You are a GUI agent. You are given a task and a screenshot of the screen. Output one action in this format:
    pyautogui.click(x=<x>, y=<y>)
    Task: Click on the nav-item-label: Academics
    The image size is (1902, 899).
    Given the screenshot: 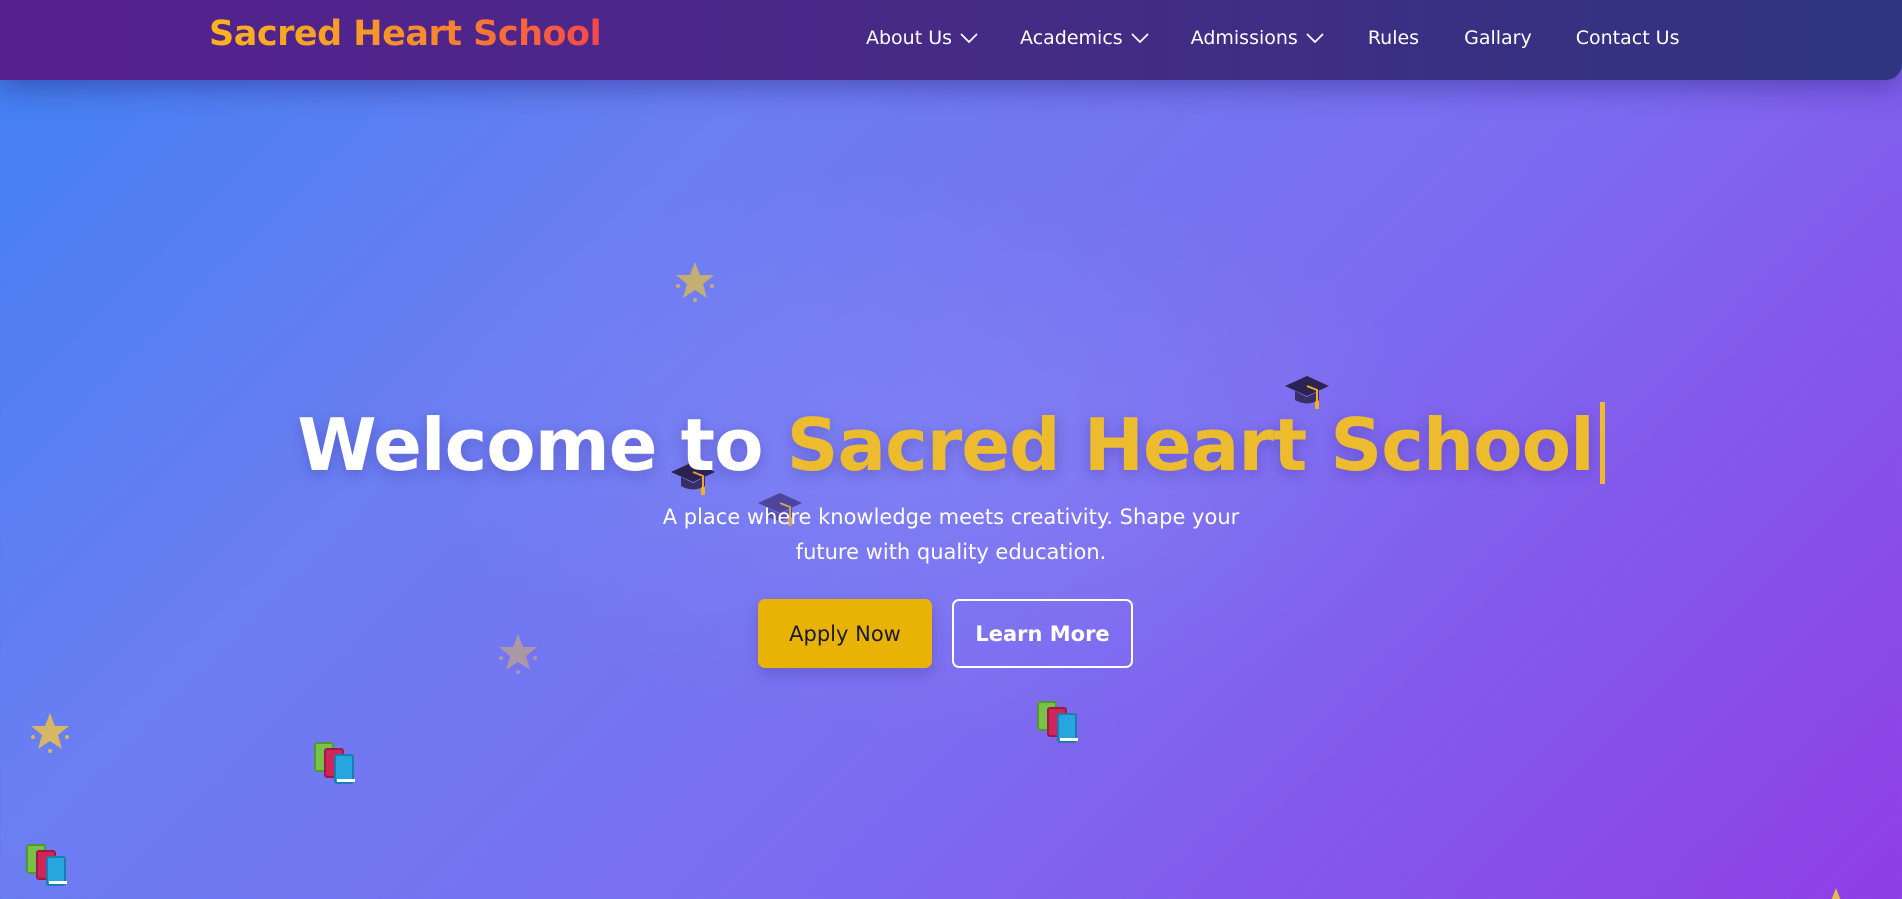 What is the action you would take?
    pyautogui.click(x=1071, y=38)
    